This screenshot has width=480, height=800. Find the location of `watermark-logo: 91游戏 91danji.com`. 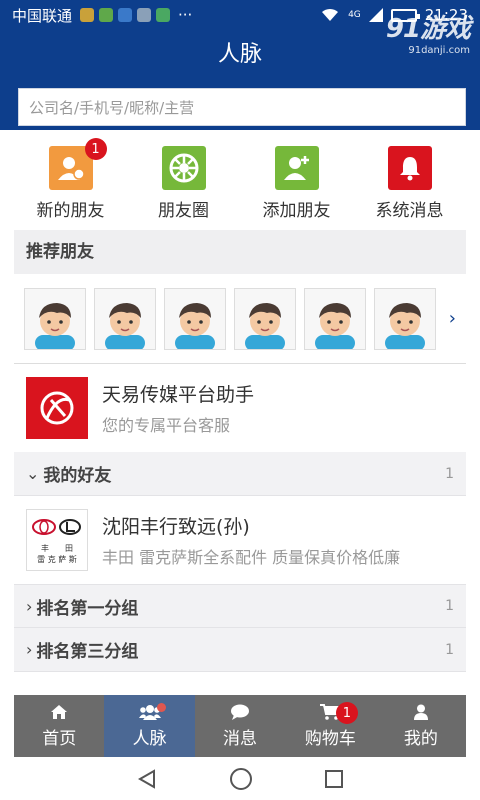

watermark-logo: 91游戏 91danji.com is located at coordinates (428, 32).